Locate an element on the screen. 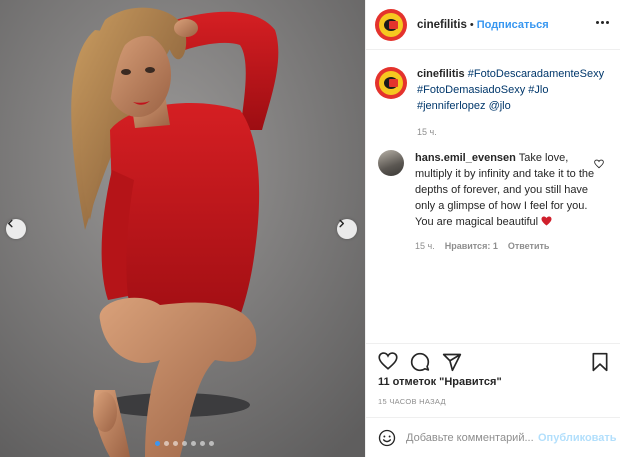 The height and width of the screenshot is (457, 620). caption-username: cinefilitis is located at coordinates (441, 74).